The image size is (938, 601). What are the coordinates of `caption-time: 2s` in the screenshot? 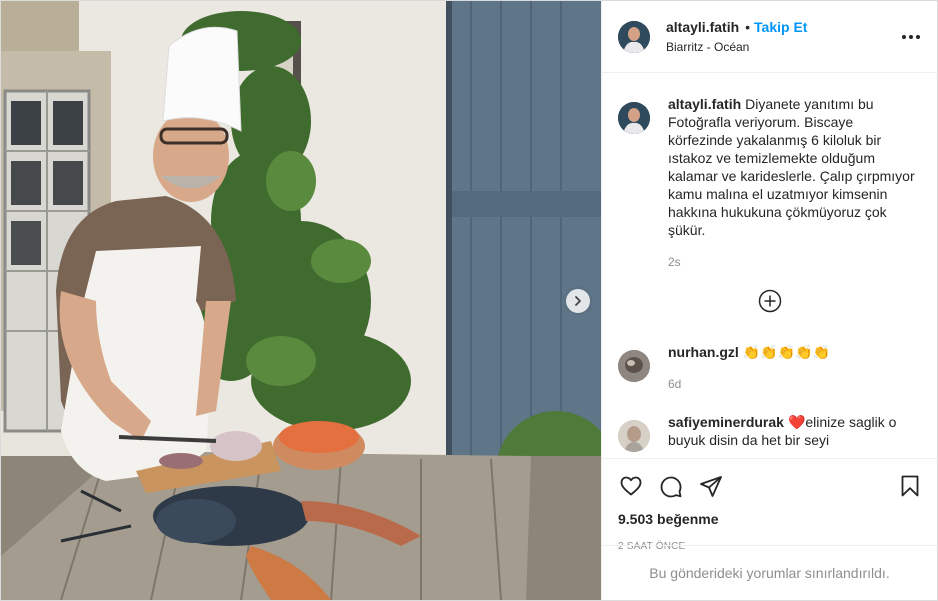 It's located at (794, 262).